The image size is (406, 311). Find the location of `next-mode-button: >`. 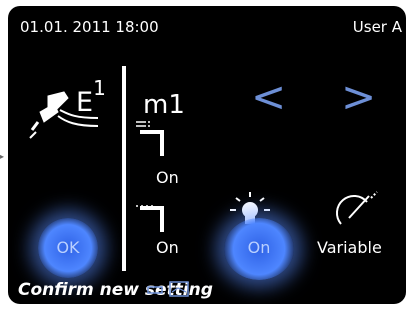

next-mode-button: > is located at coordinates (358, 97).